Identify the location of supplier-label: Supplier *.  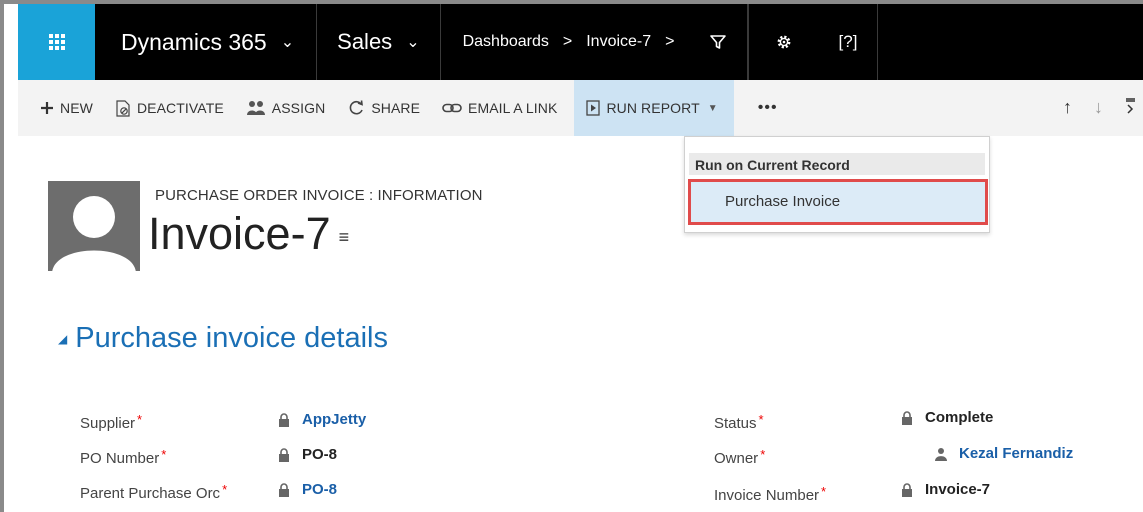
(111, 422).